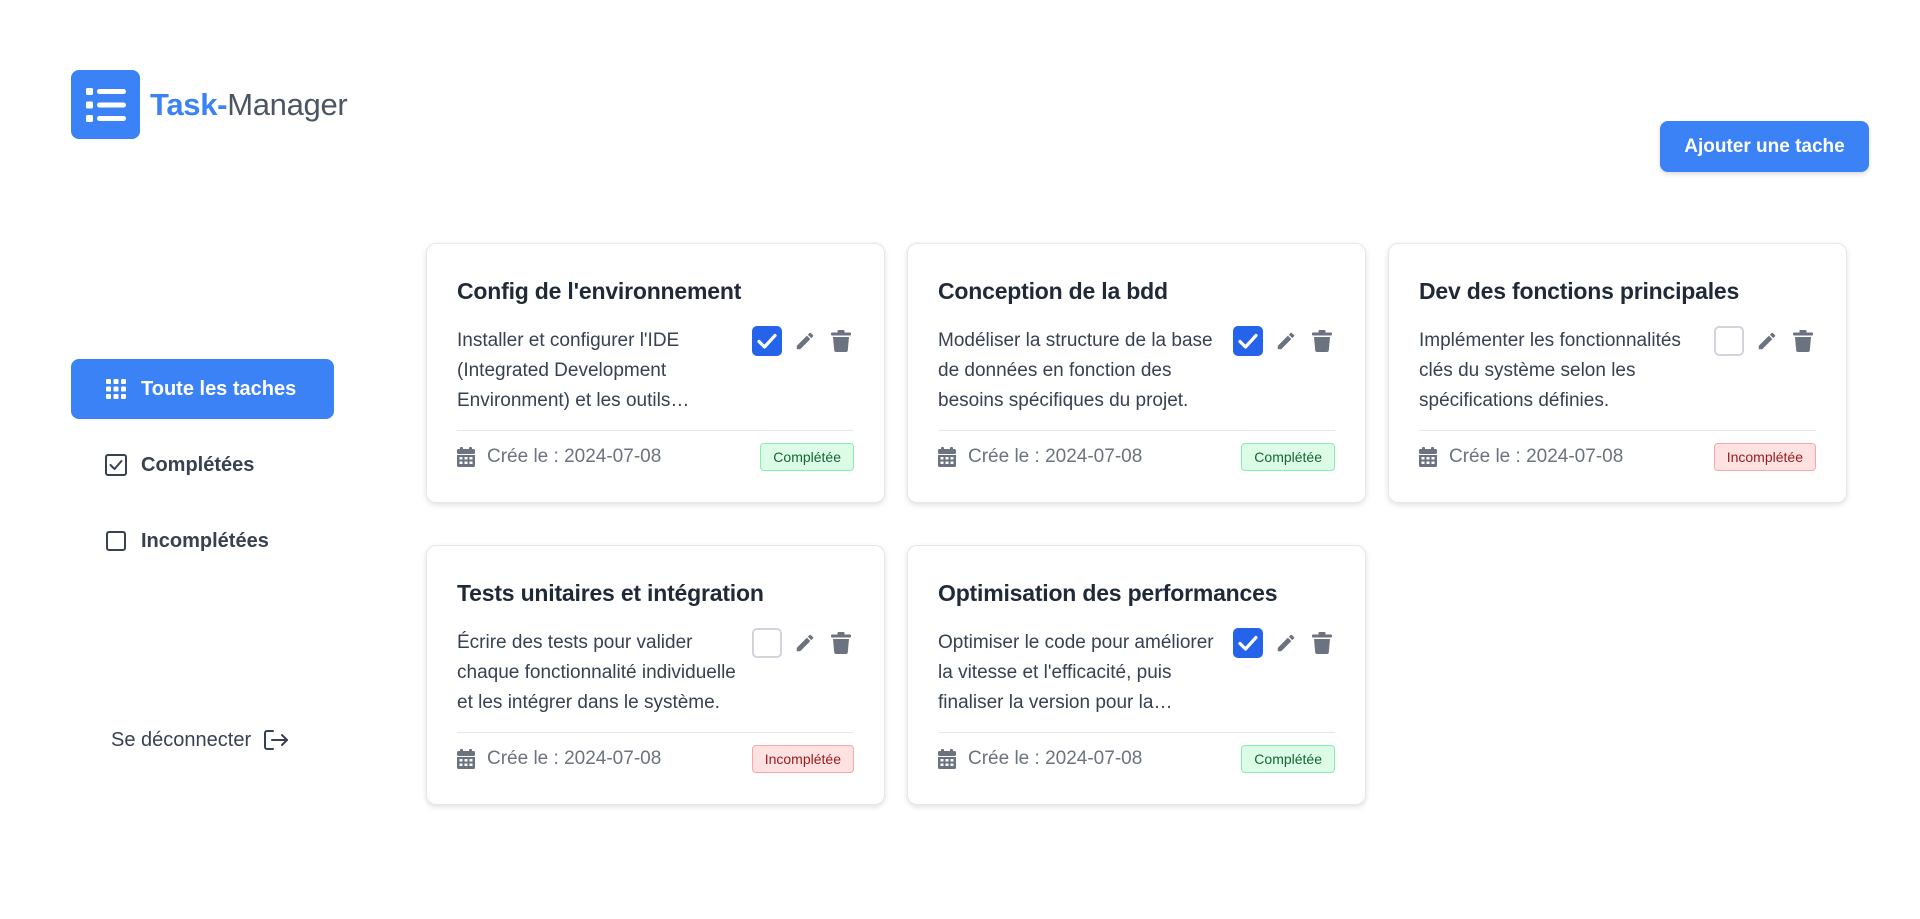 This screenshot has width=1920, height=919. I want to click on sidebar-nav: Toute les taches Complétées Incomplétées, so click(202, 473).